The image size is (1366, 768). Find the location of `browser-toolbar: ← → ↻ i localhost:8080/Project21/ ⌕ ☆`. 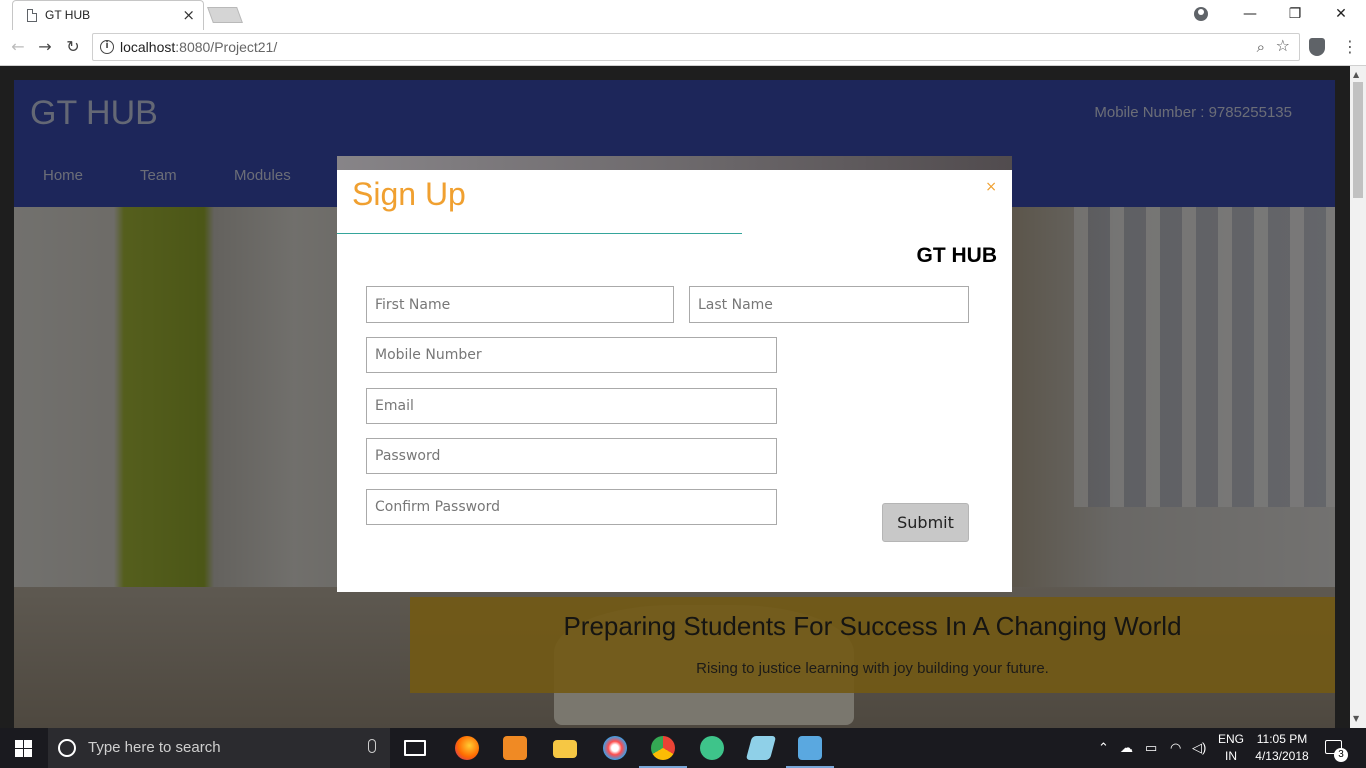

browser-toolbar: ← → ↻ i localhost:8080/Project21/ ⌕ ☆ is located at coordinates (683, 48).